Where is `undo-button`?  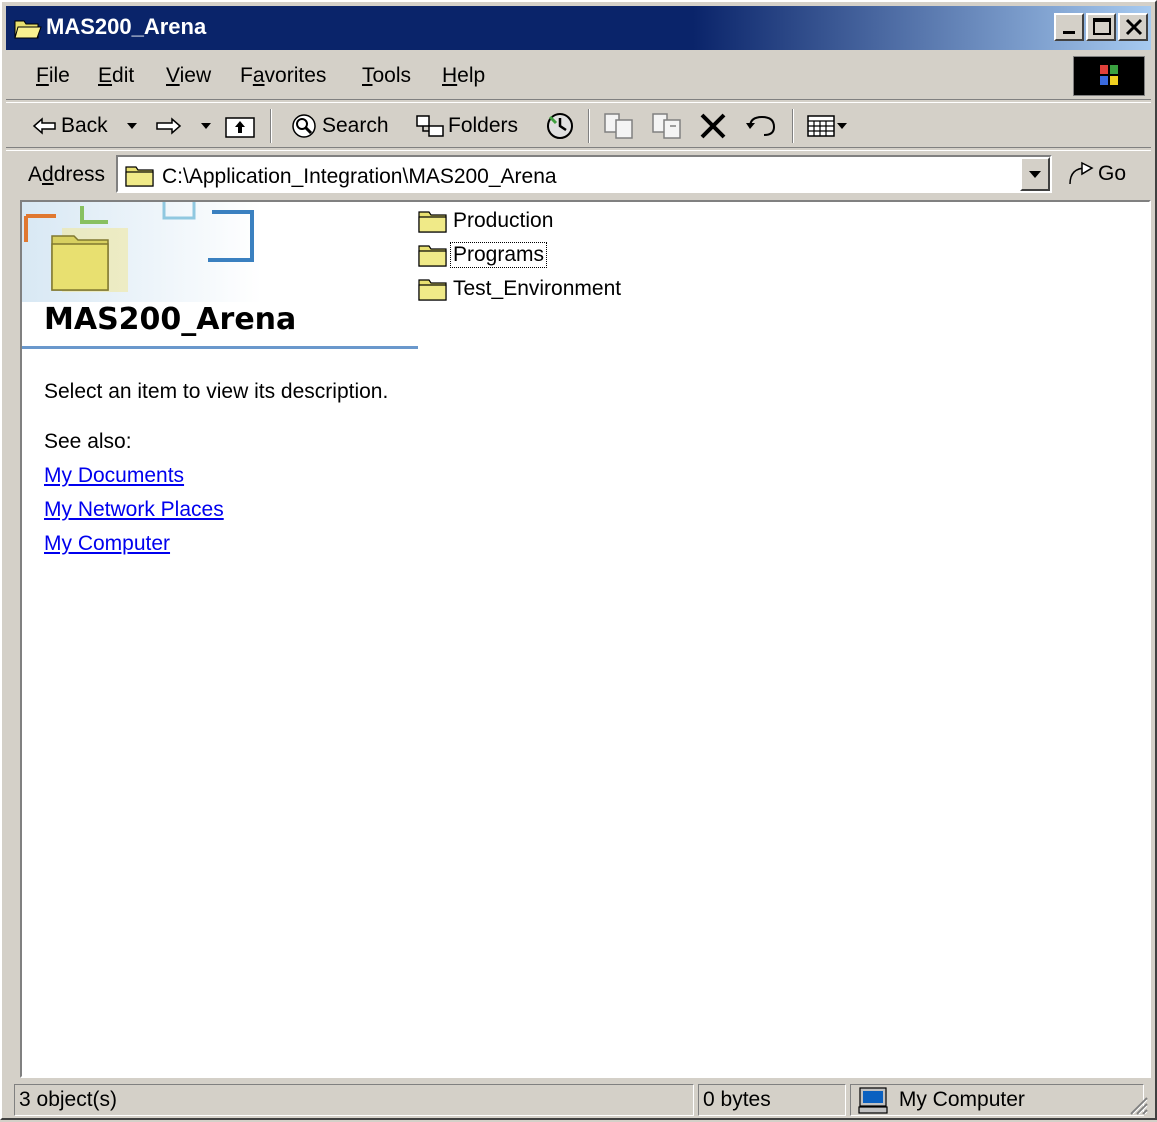 undo-button is located at coordinates (761, 126).